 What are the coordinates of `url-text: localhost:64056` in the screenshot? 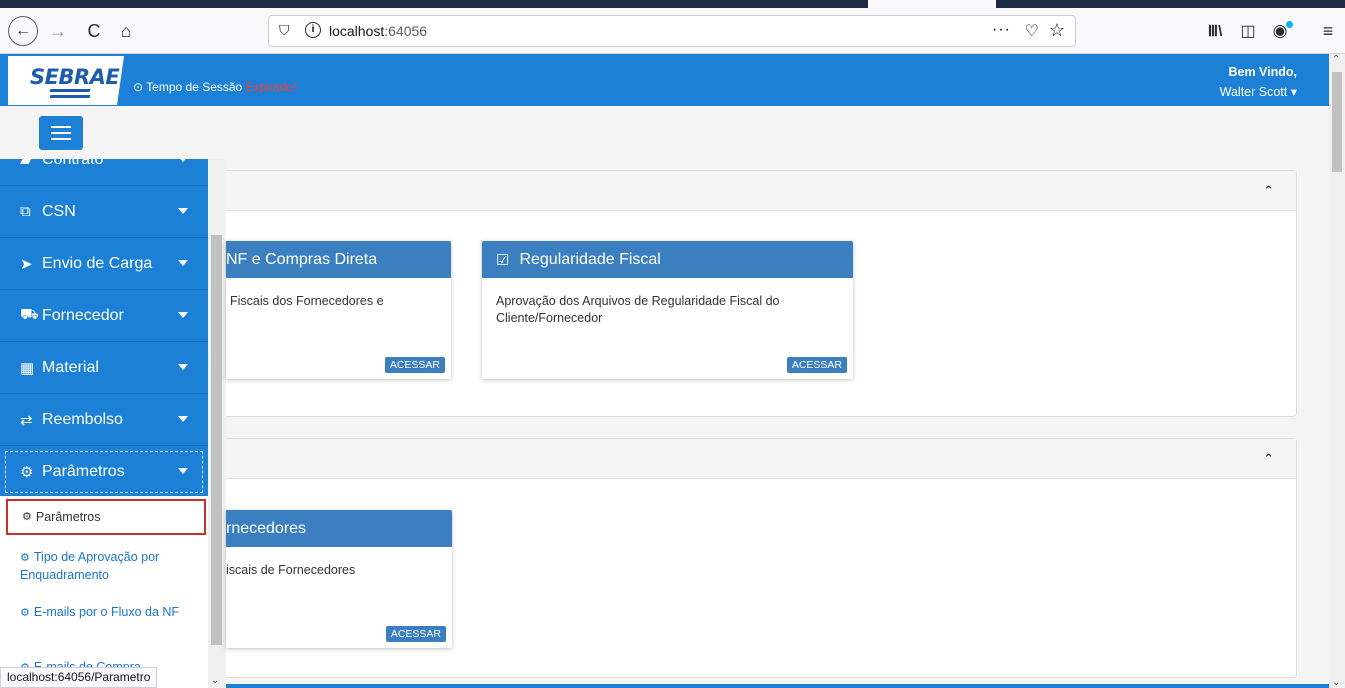 It's located at (378, 31).